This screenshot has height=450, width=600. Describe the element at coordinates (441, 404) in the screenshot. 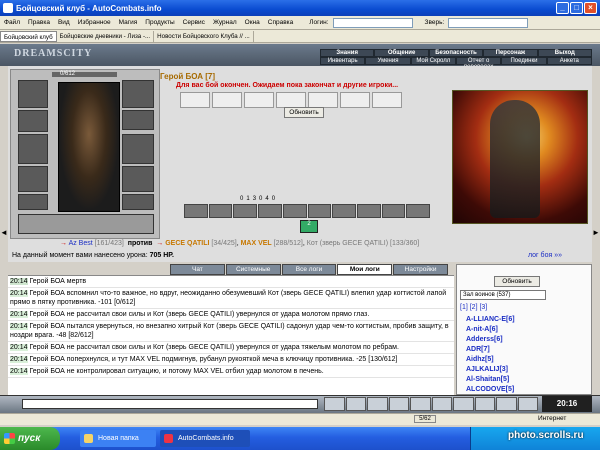

I see `fight-icon` at that location.